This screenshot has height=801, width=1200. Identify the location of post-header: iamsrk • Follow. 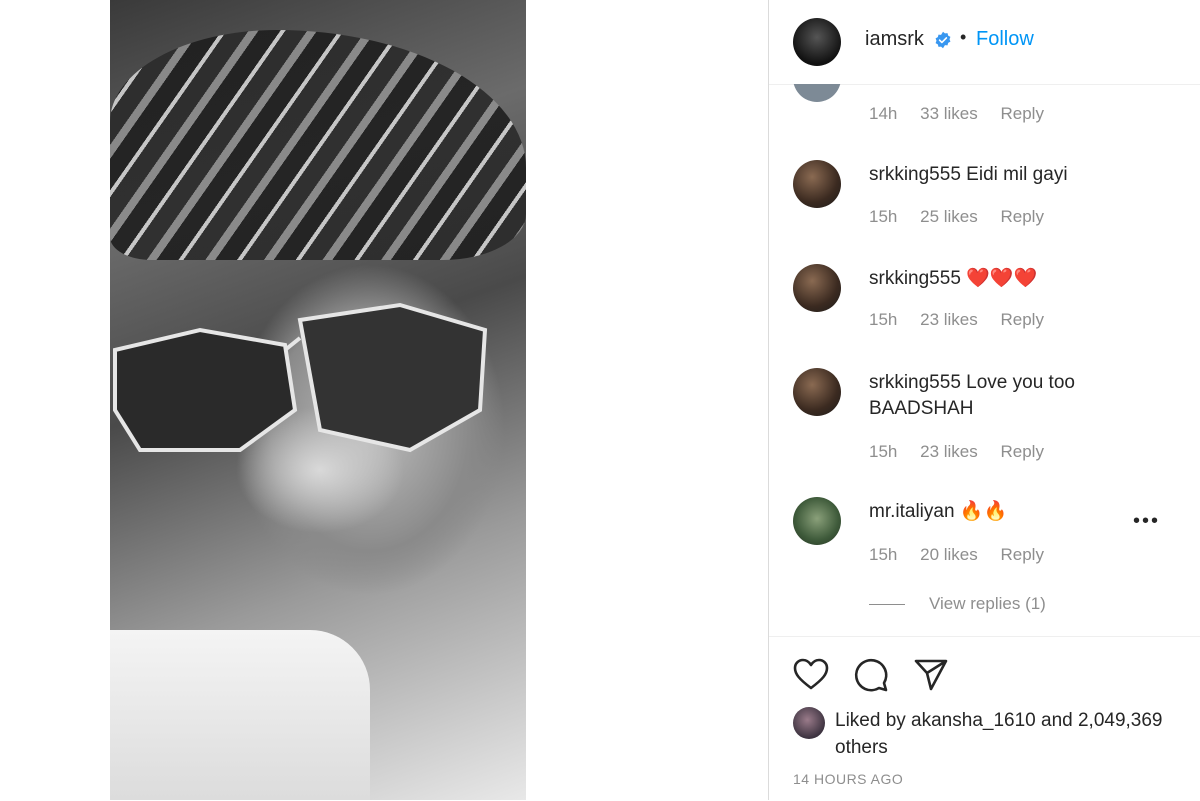
(984, 42).